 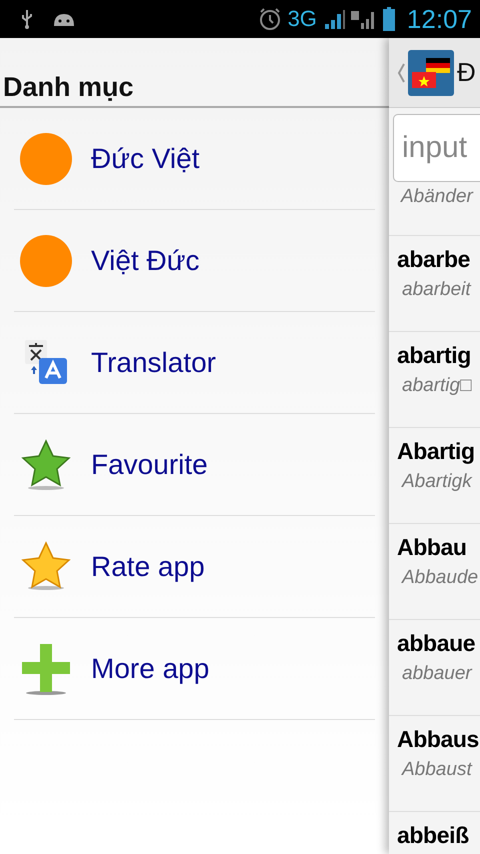 What do you see at coordinates (434, 764) in the screenshot?
I see `dictionary-entry: Abbaus Abbaust` at bounding box center [434, 764].